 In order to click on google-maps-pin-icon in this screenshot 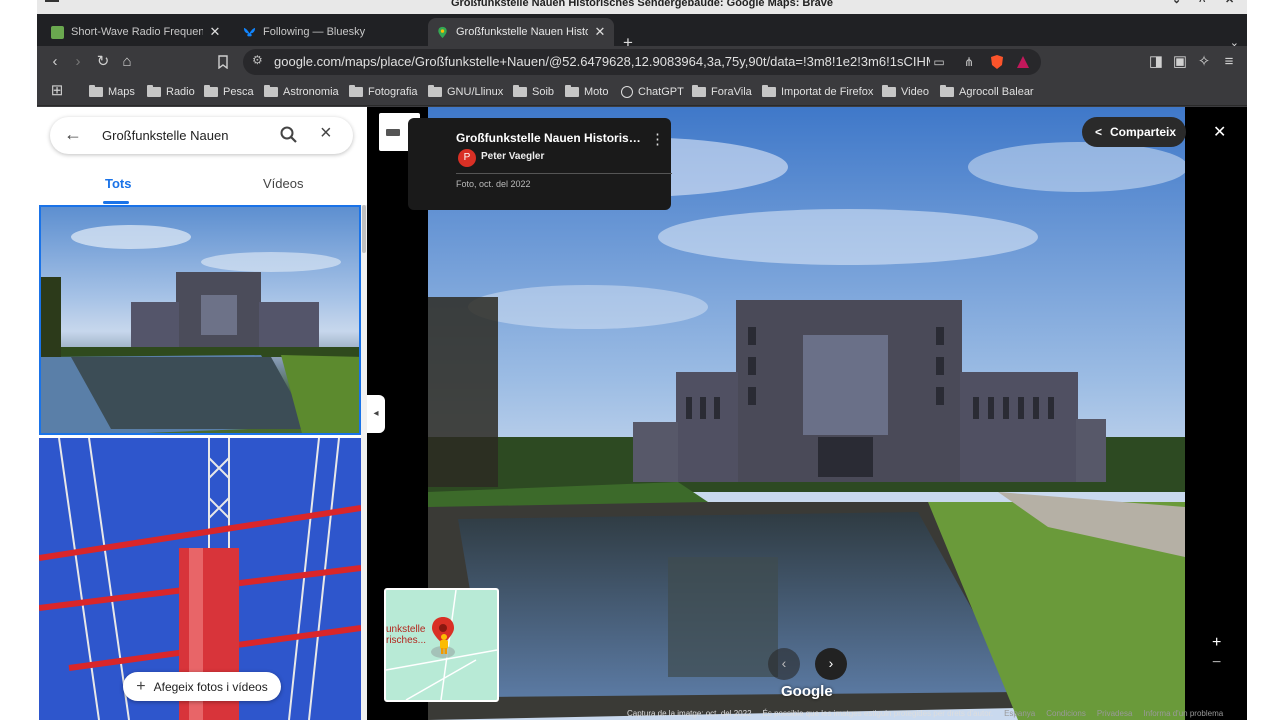, I will do `click(442, 32)`.